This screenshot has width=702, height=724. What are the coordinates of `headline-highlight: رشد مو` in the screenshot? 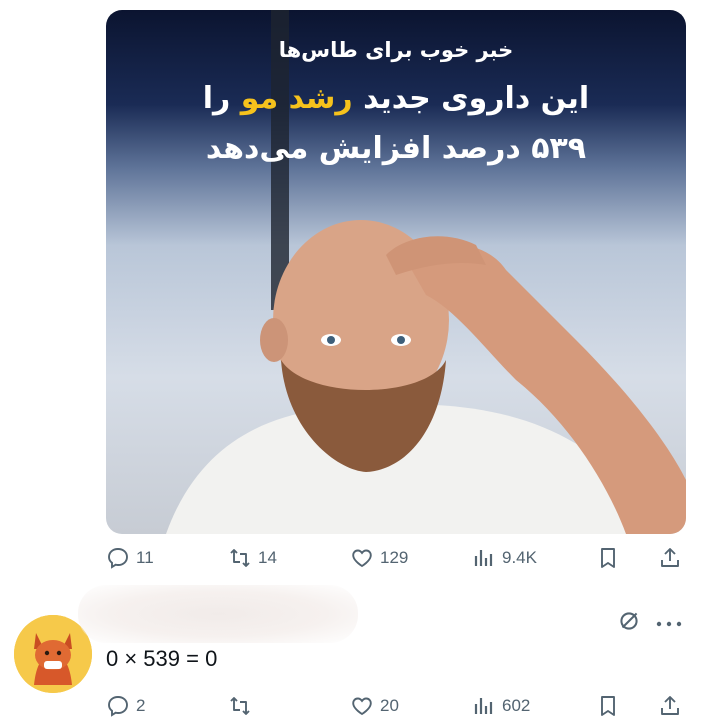 It's located at (296, 98).